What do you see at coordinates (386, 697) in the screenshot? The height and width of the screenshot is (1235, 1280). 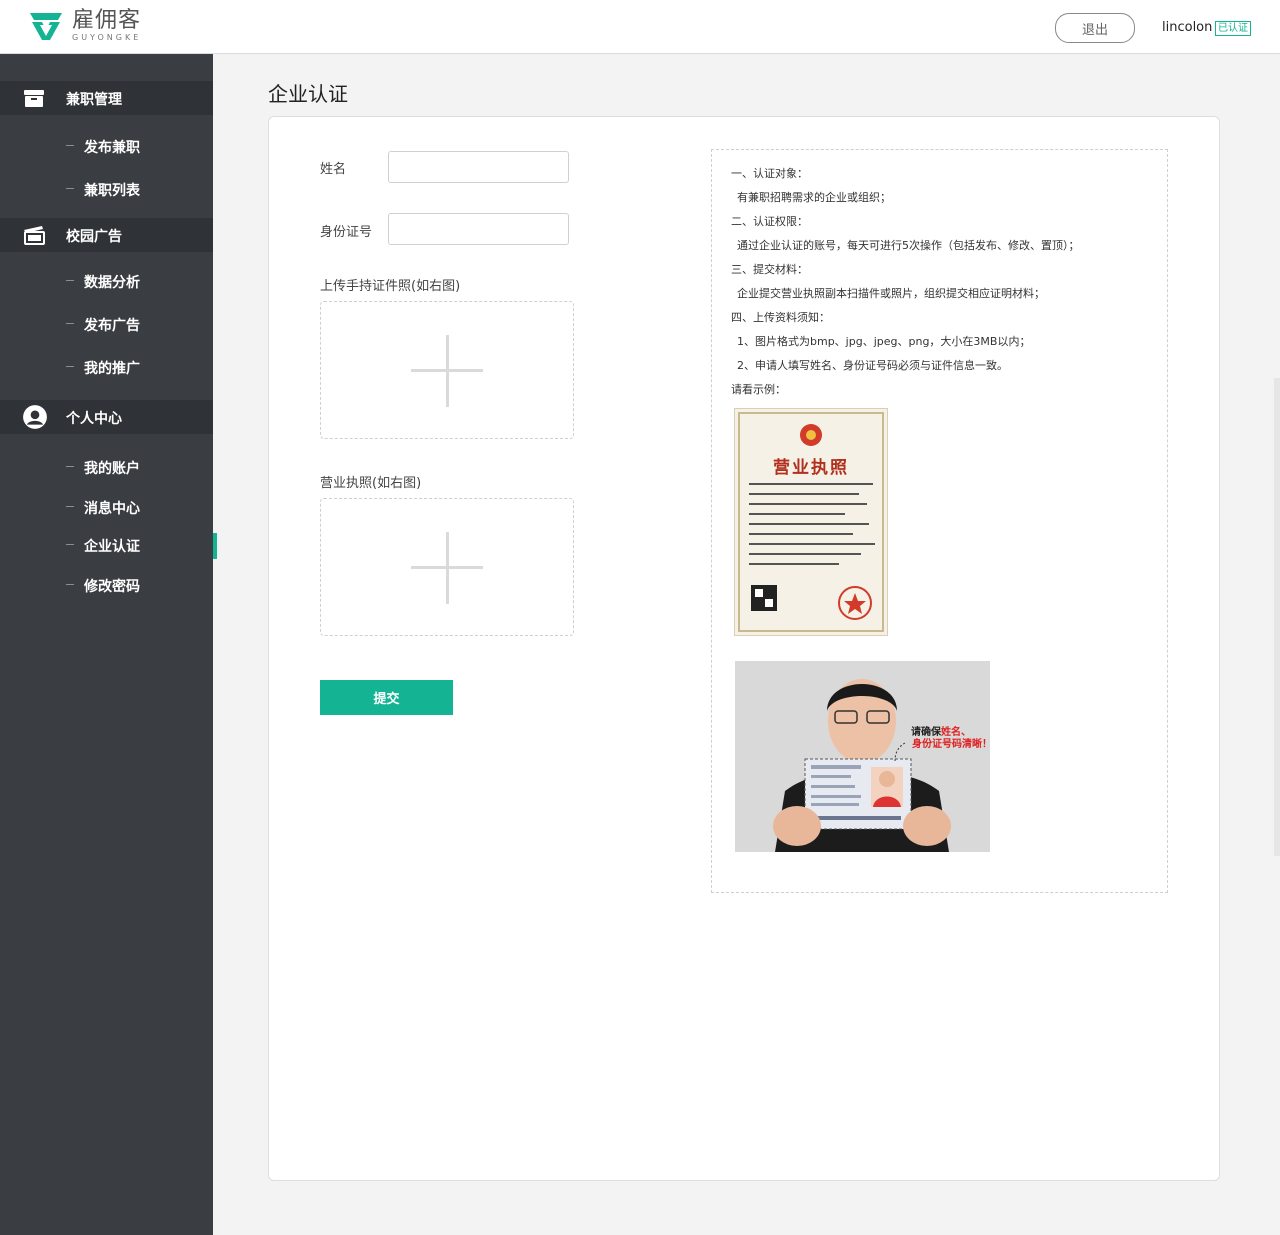 I see `submit-button: 提交` at bounding box center [386, 697].